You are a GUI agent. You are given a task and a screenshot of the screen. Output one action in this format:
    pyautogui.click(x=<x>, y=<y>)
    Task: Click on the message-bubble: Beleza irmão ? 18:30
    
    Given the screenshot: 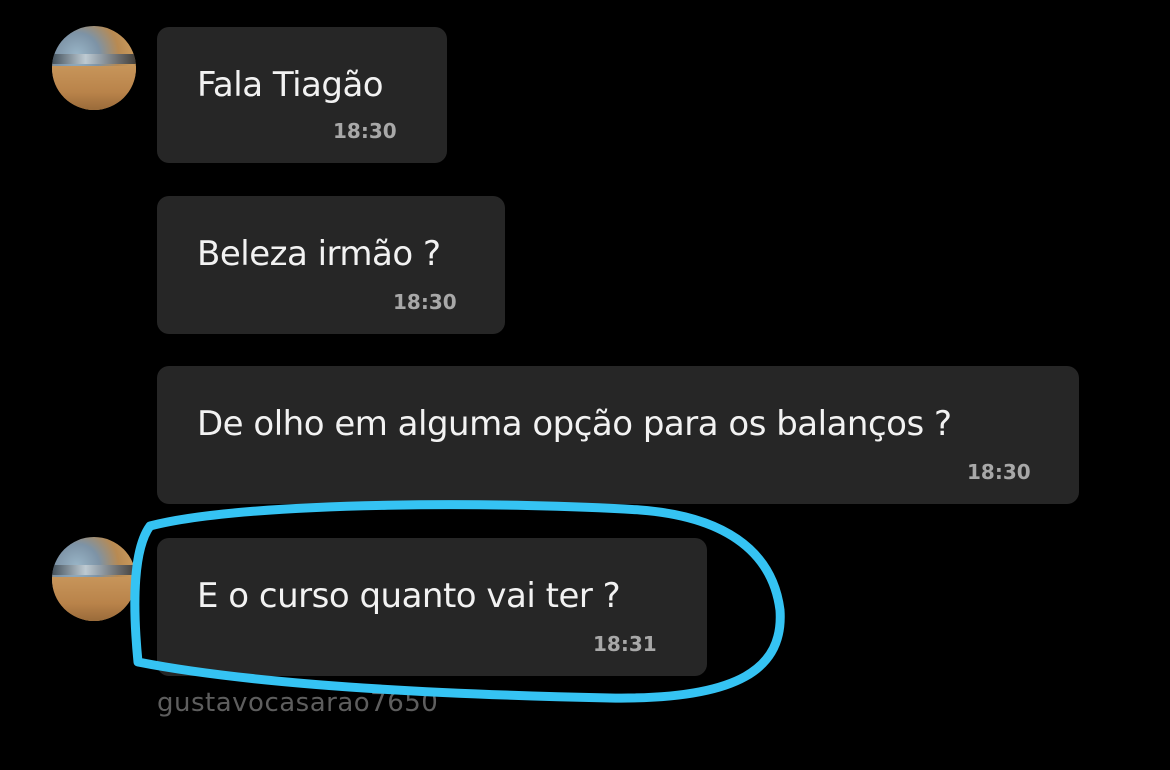 What is the action you would take?
    pyautogui.click(x=331, y=265)
    